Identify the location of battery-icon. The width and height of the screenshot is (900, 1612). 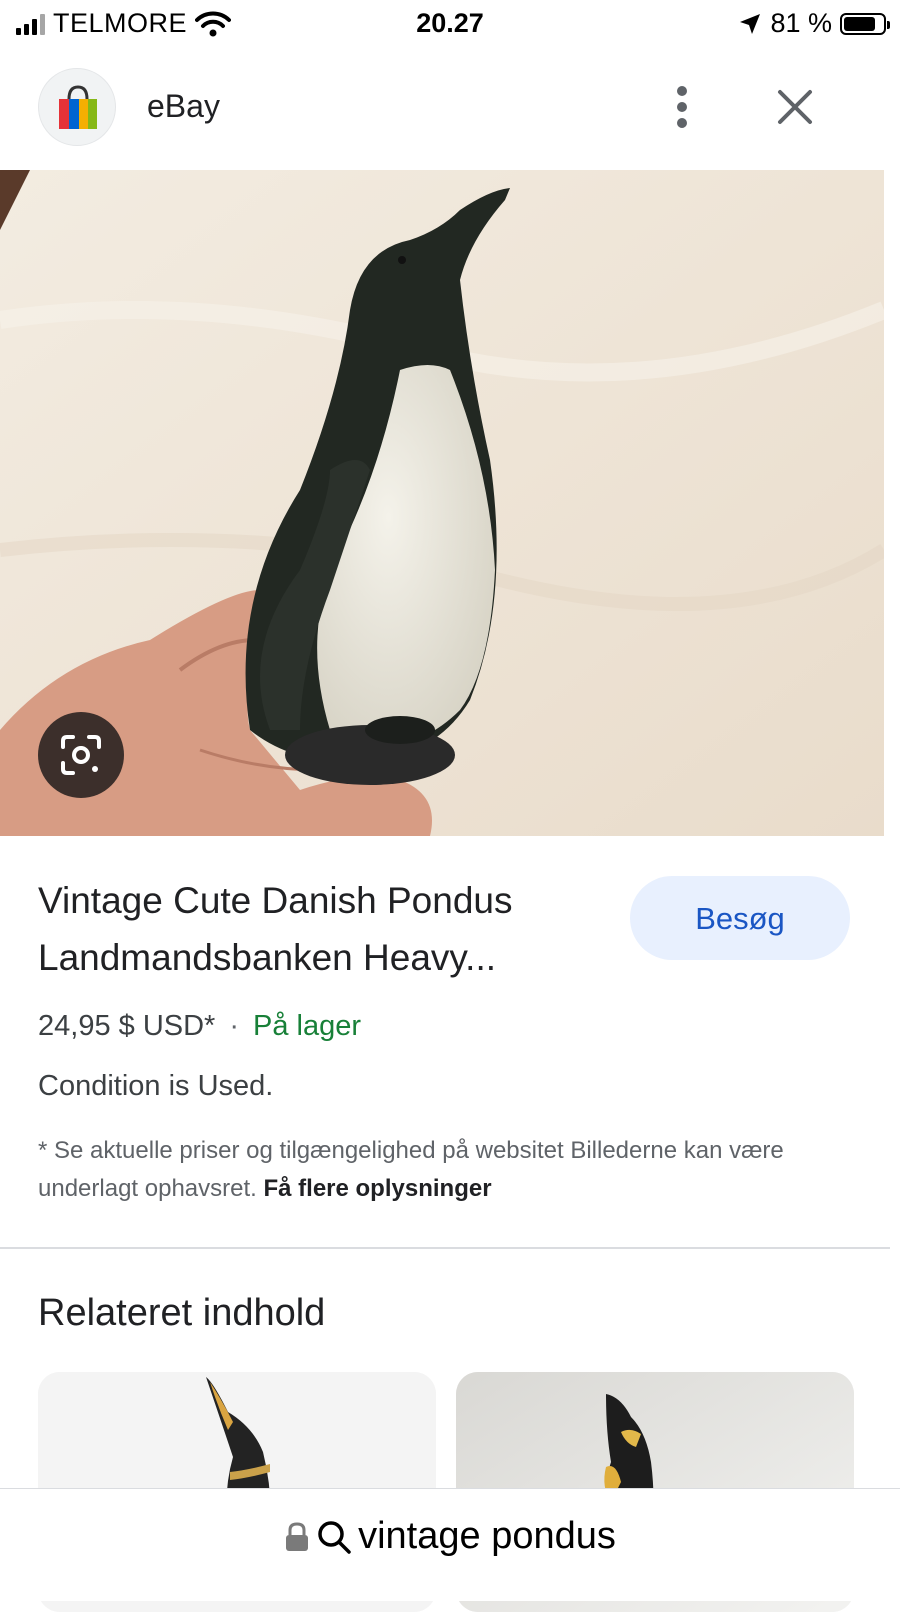
(865, 23).